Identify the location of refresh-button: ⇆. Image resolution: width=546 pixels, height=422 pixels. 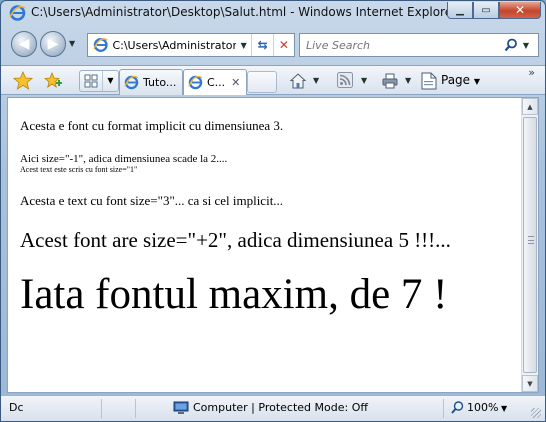
(261, 45).